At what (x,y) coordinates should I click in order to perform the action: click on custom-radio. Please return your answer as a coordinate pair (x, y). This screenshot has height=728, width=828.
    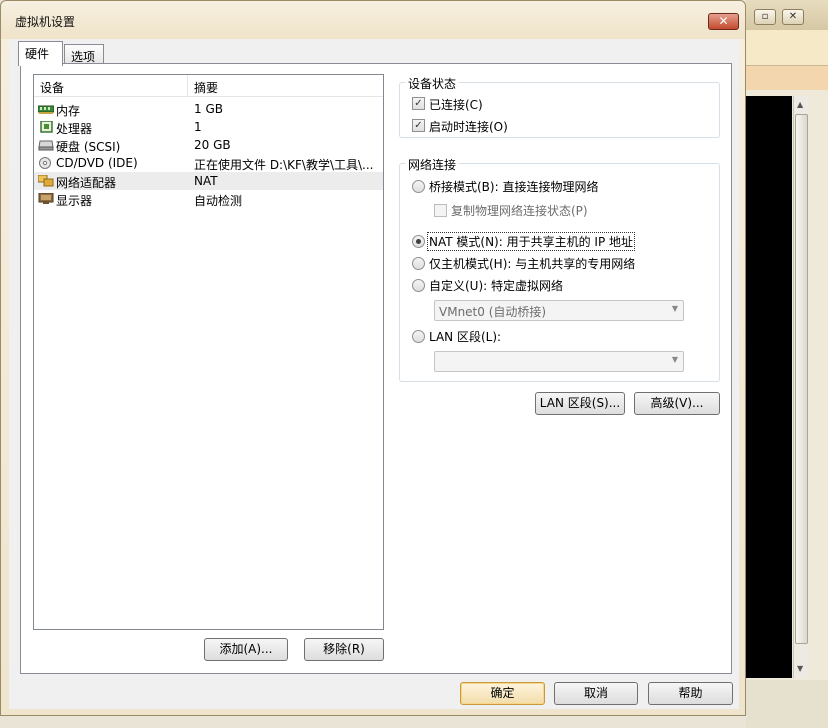
    Looking at the image, I should click on (418, 285).